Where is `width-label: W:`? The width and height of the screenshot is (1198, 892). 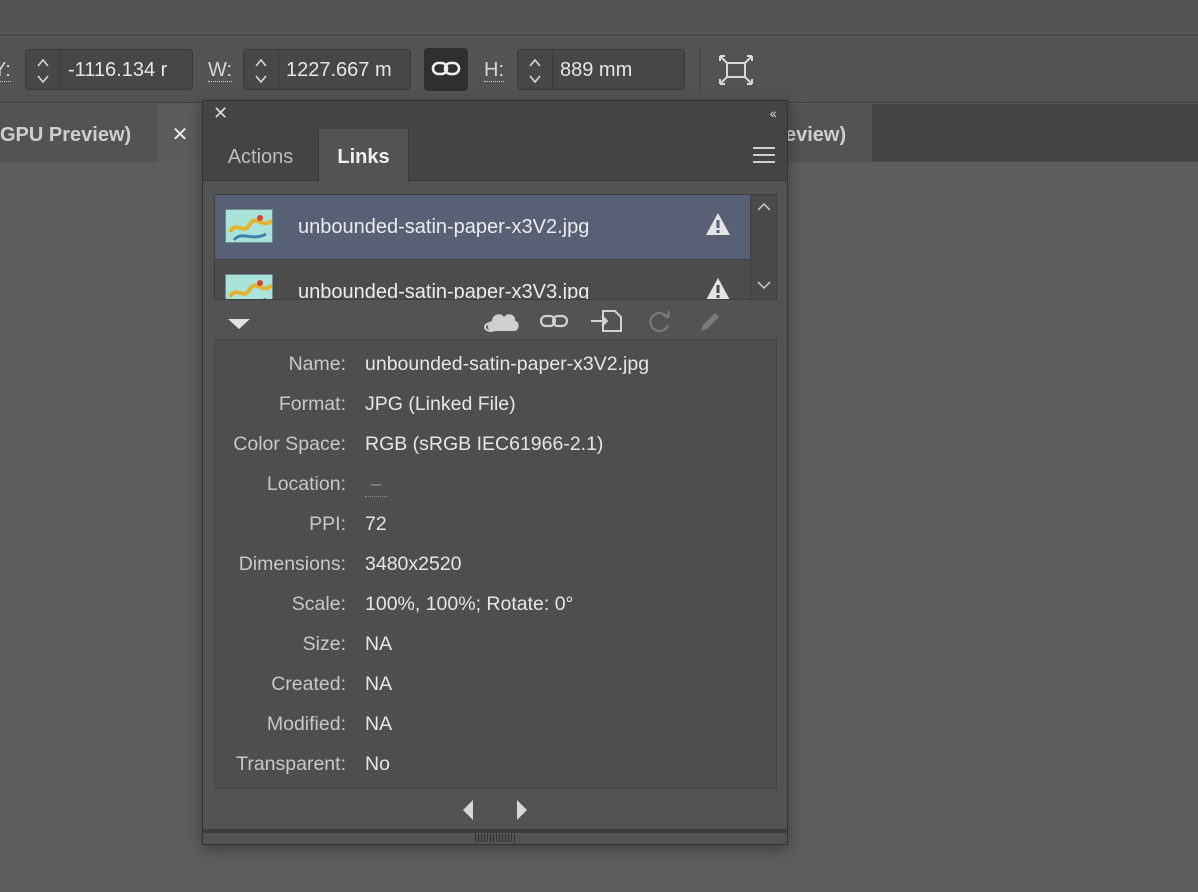
width-label: W: is located at coordinates (220, 70).